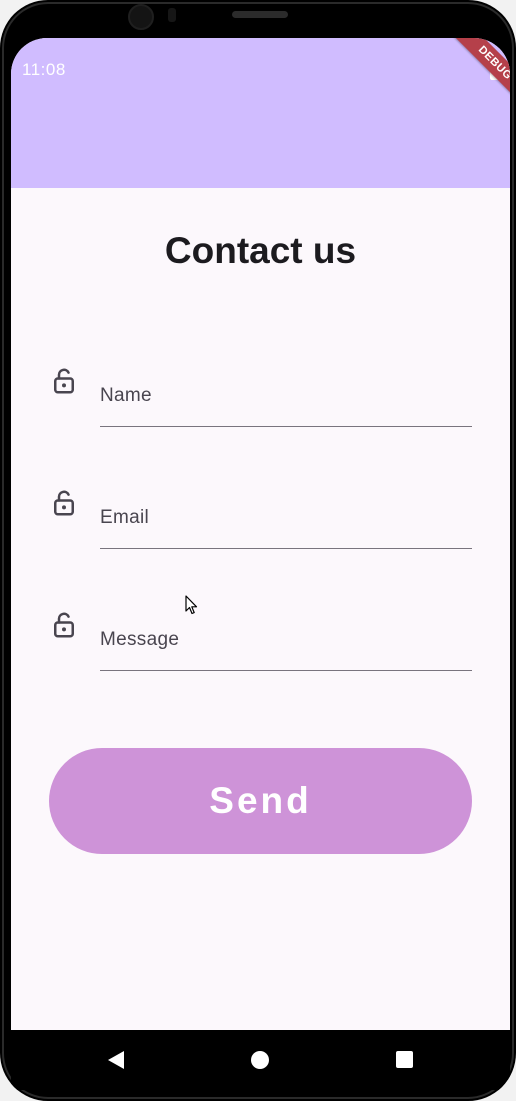  Describe the element at coordinates (404, 1059) in the screenshot. I see `recents-icon` at that location.